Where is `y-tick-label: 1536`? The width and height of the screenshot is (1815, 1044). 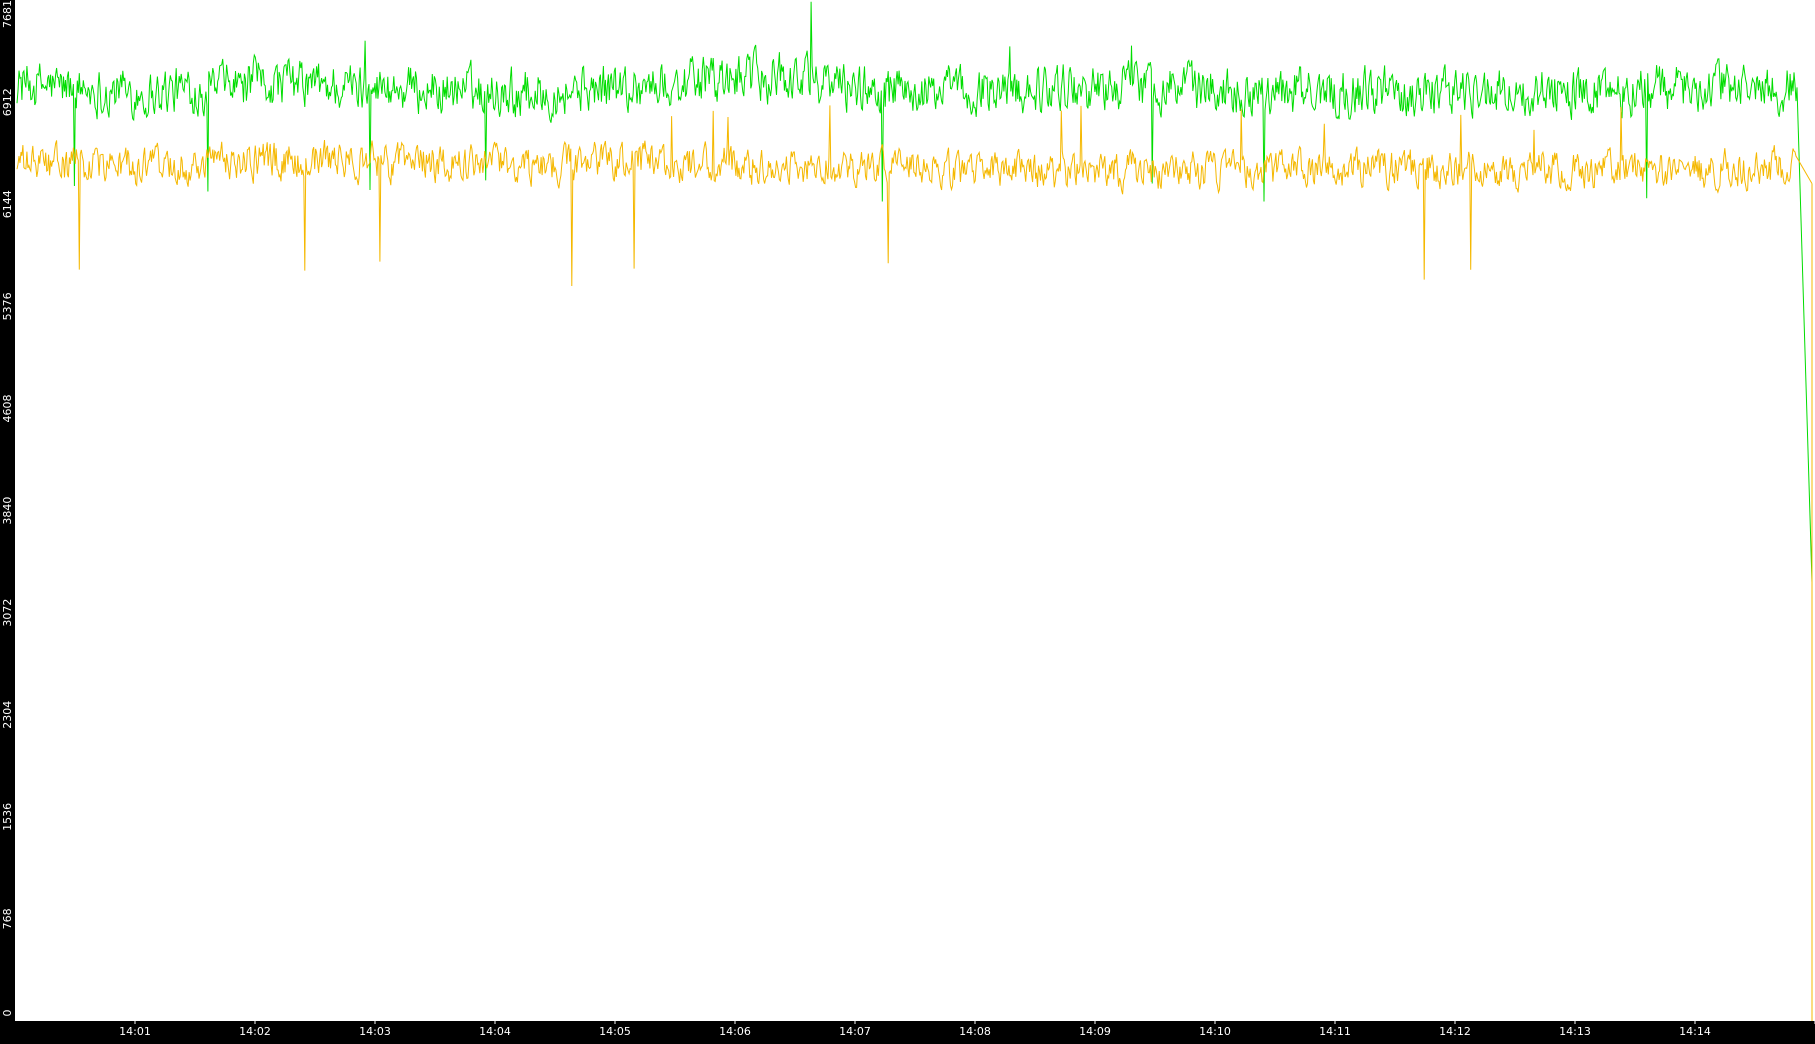
y-tick-label: 1536 is located at coordinates (7, 817).